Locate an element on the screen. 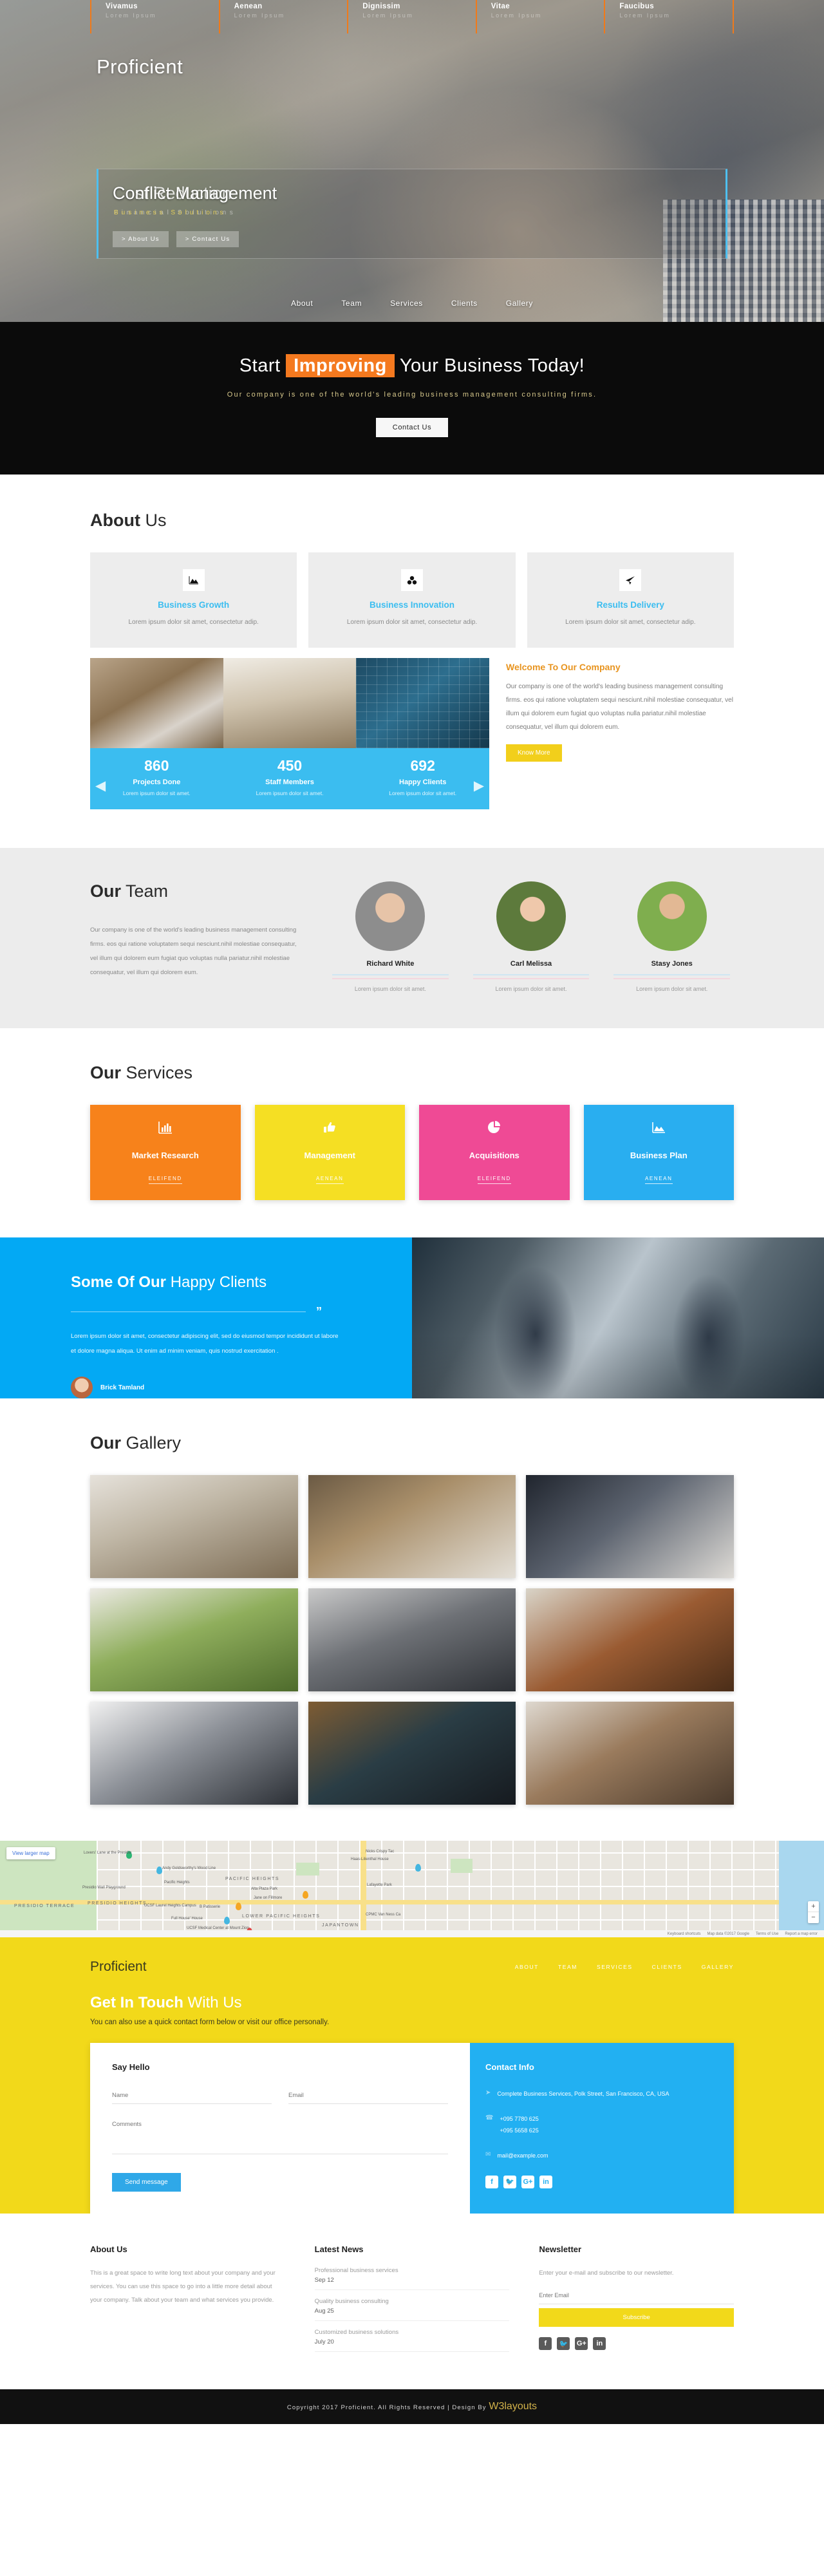 This screenshot has height=2576, width=824. contact-nav-team: TEAM is located at coordinates (568, 1967).